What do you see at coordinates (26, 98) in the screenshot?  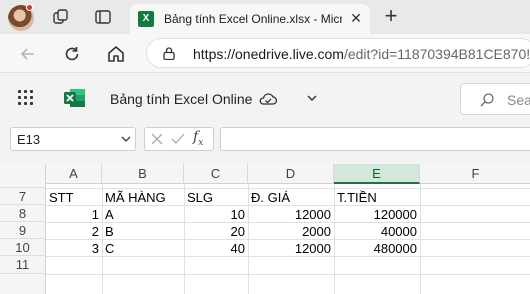 I see `app-launcher-icon` at bounding box center [26, 98].